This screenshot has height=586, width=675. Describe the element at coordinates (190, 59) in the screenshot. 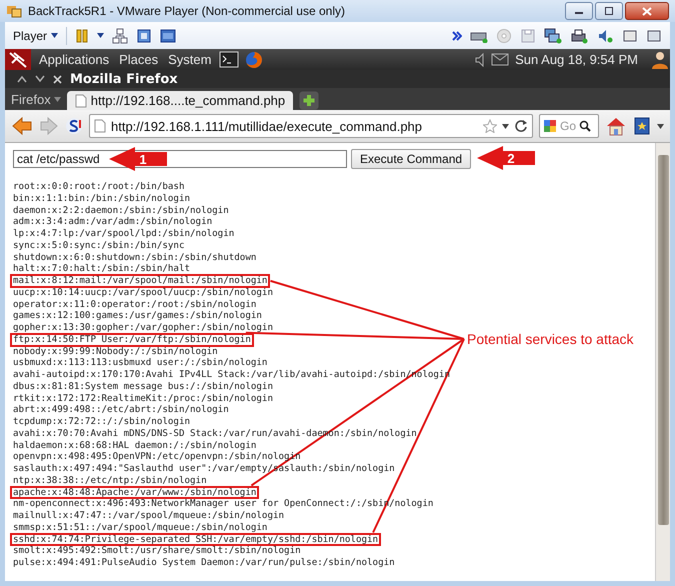

I see `panel-menu: System` at that location.